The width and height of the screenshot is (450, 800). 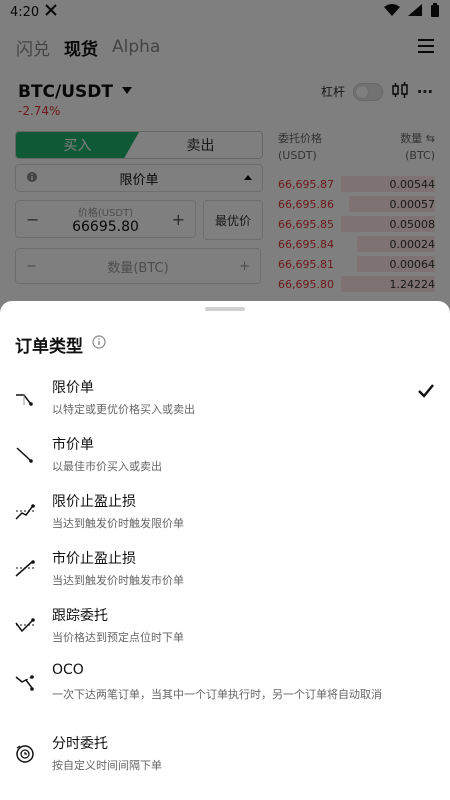 I want to click on option-title: 市价止盈止损, so click(x=94, y=559).